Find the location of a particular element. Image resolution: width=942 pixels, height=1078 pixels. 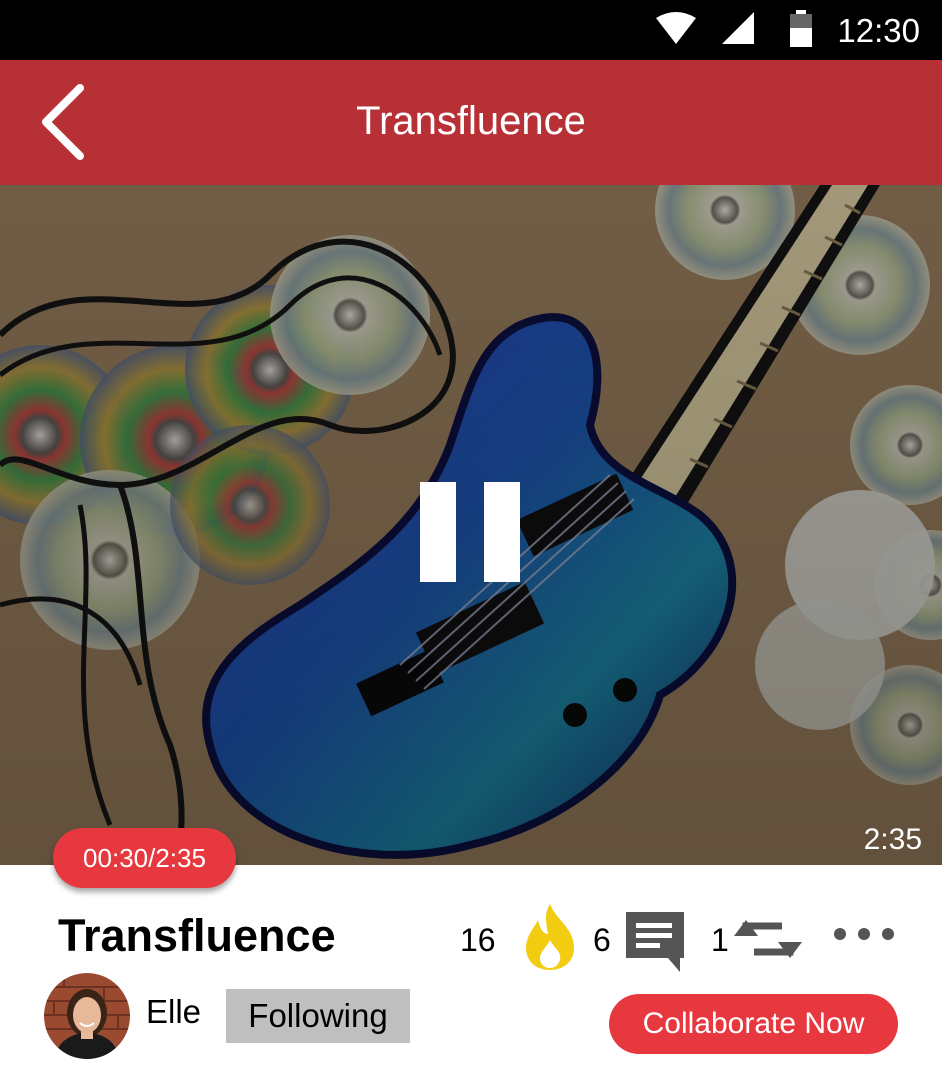

status-bar: 12:30 is located at coordinates (471, 30).